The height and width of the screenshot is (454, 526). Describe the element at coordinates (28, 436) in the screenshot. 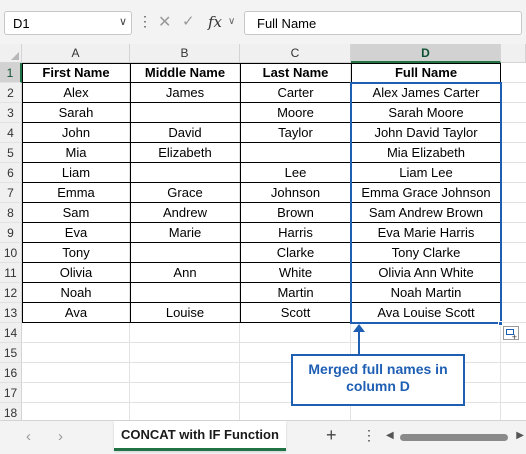

I see `prev-sheet-icon: ‹` at that location.